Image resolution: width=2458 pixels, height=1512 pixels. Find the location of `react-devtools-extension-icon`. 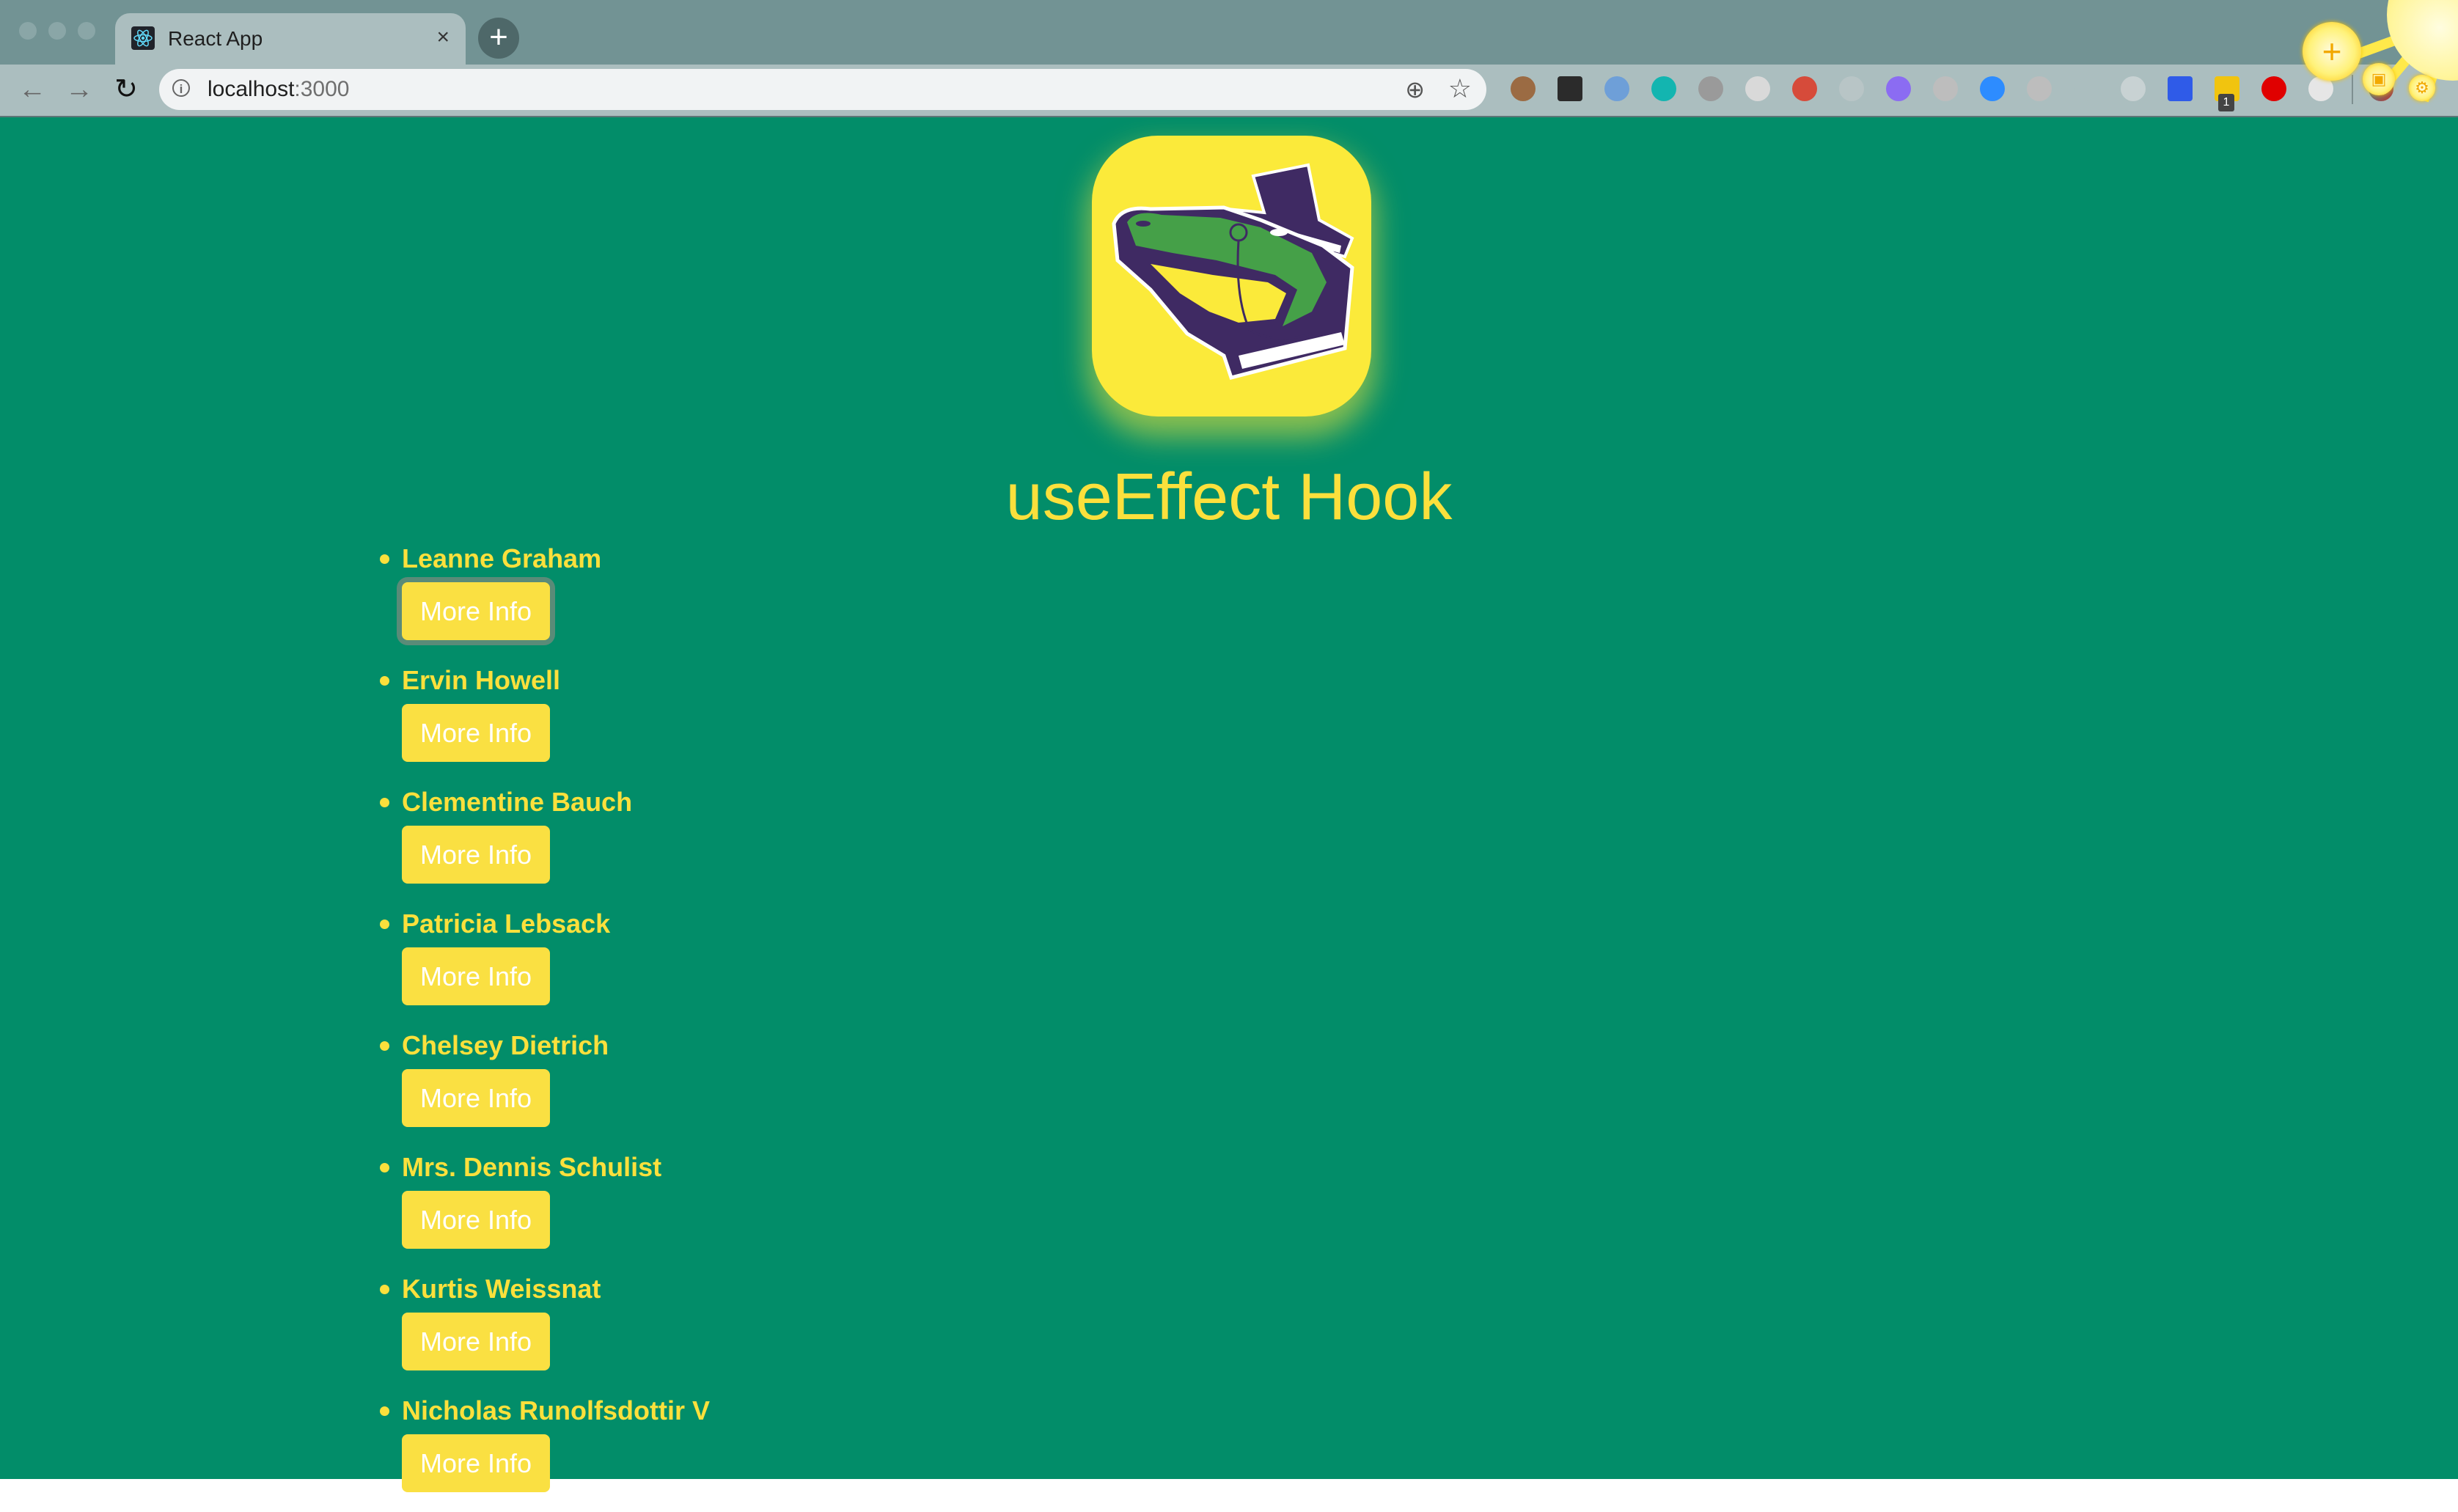

react-devtools-extension-icon is located at coordinates (1804, 88).